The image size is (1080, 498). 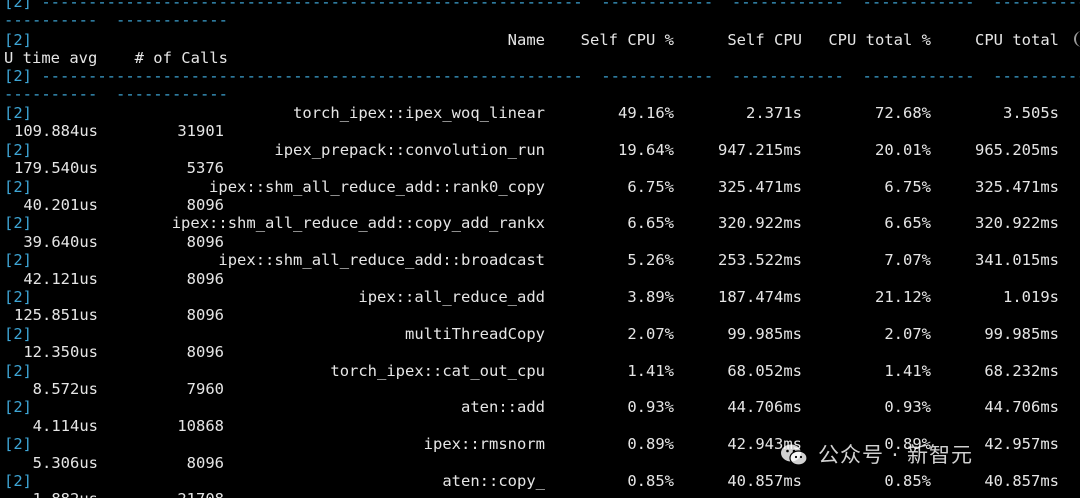 What do you see at coordinates (650, 370) in the screenshot?
I see `self-cpu-pct: 1.41%` at bounding box center [650, 370].